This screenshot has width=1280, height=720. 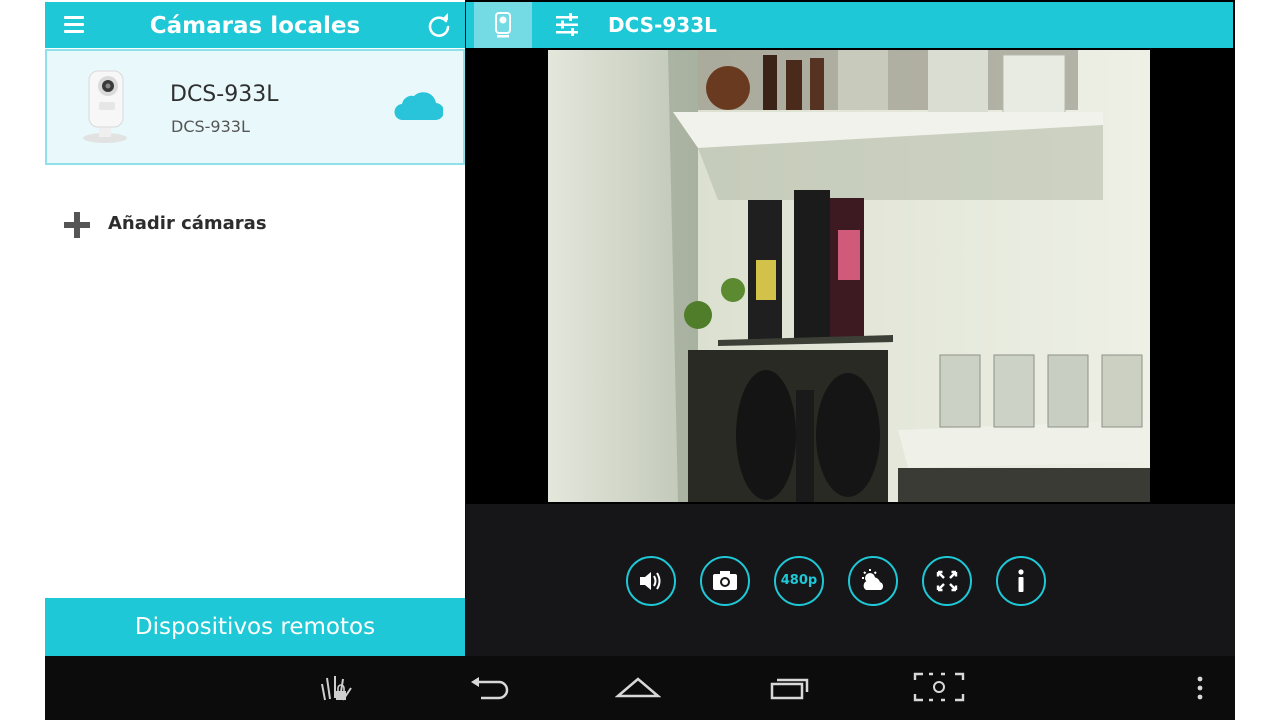 I want to click on add-camera-button: Añadir cámaras, so click(x=255, y=226).